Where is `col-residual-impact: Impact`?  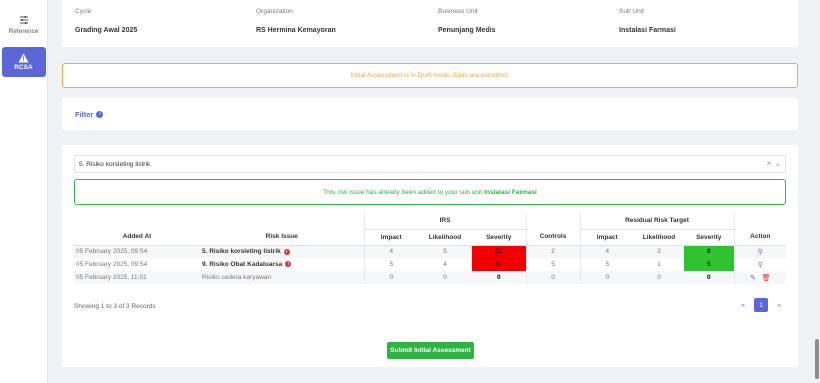 col-residual-impact: Impact is located at coordinates (606, 237).